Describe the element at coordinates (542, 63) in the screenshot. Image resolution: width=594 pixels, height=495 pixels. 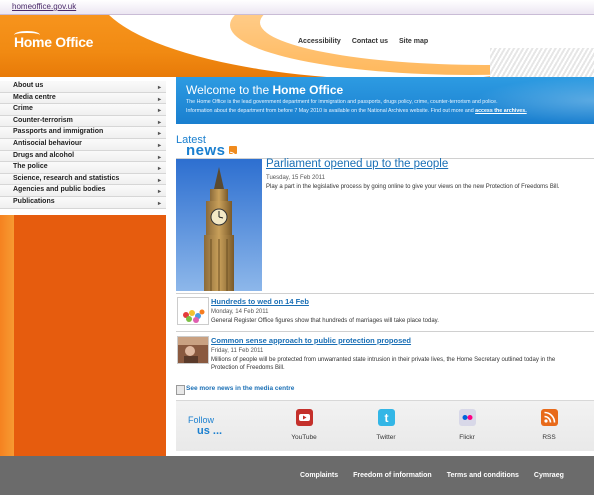
I see `header-hatch-decoration` at that location.